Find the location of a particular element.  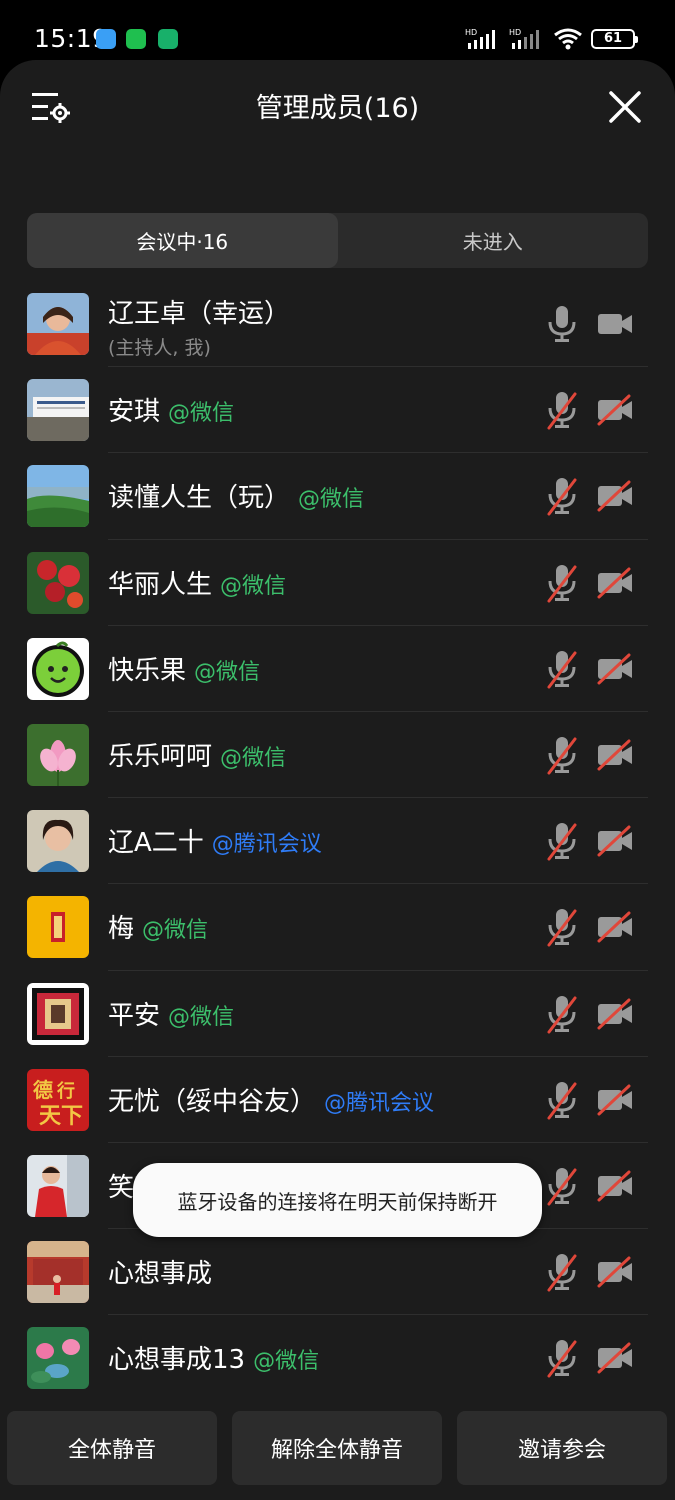

tab-not-joined: 未进入 is located at coordinates (493, 240).